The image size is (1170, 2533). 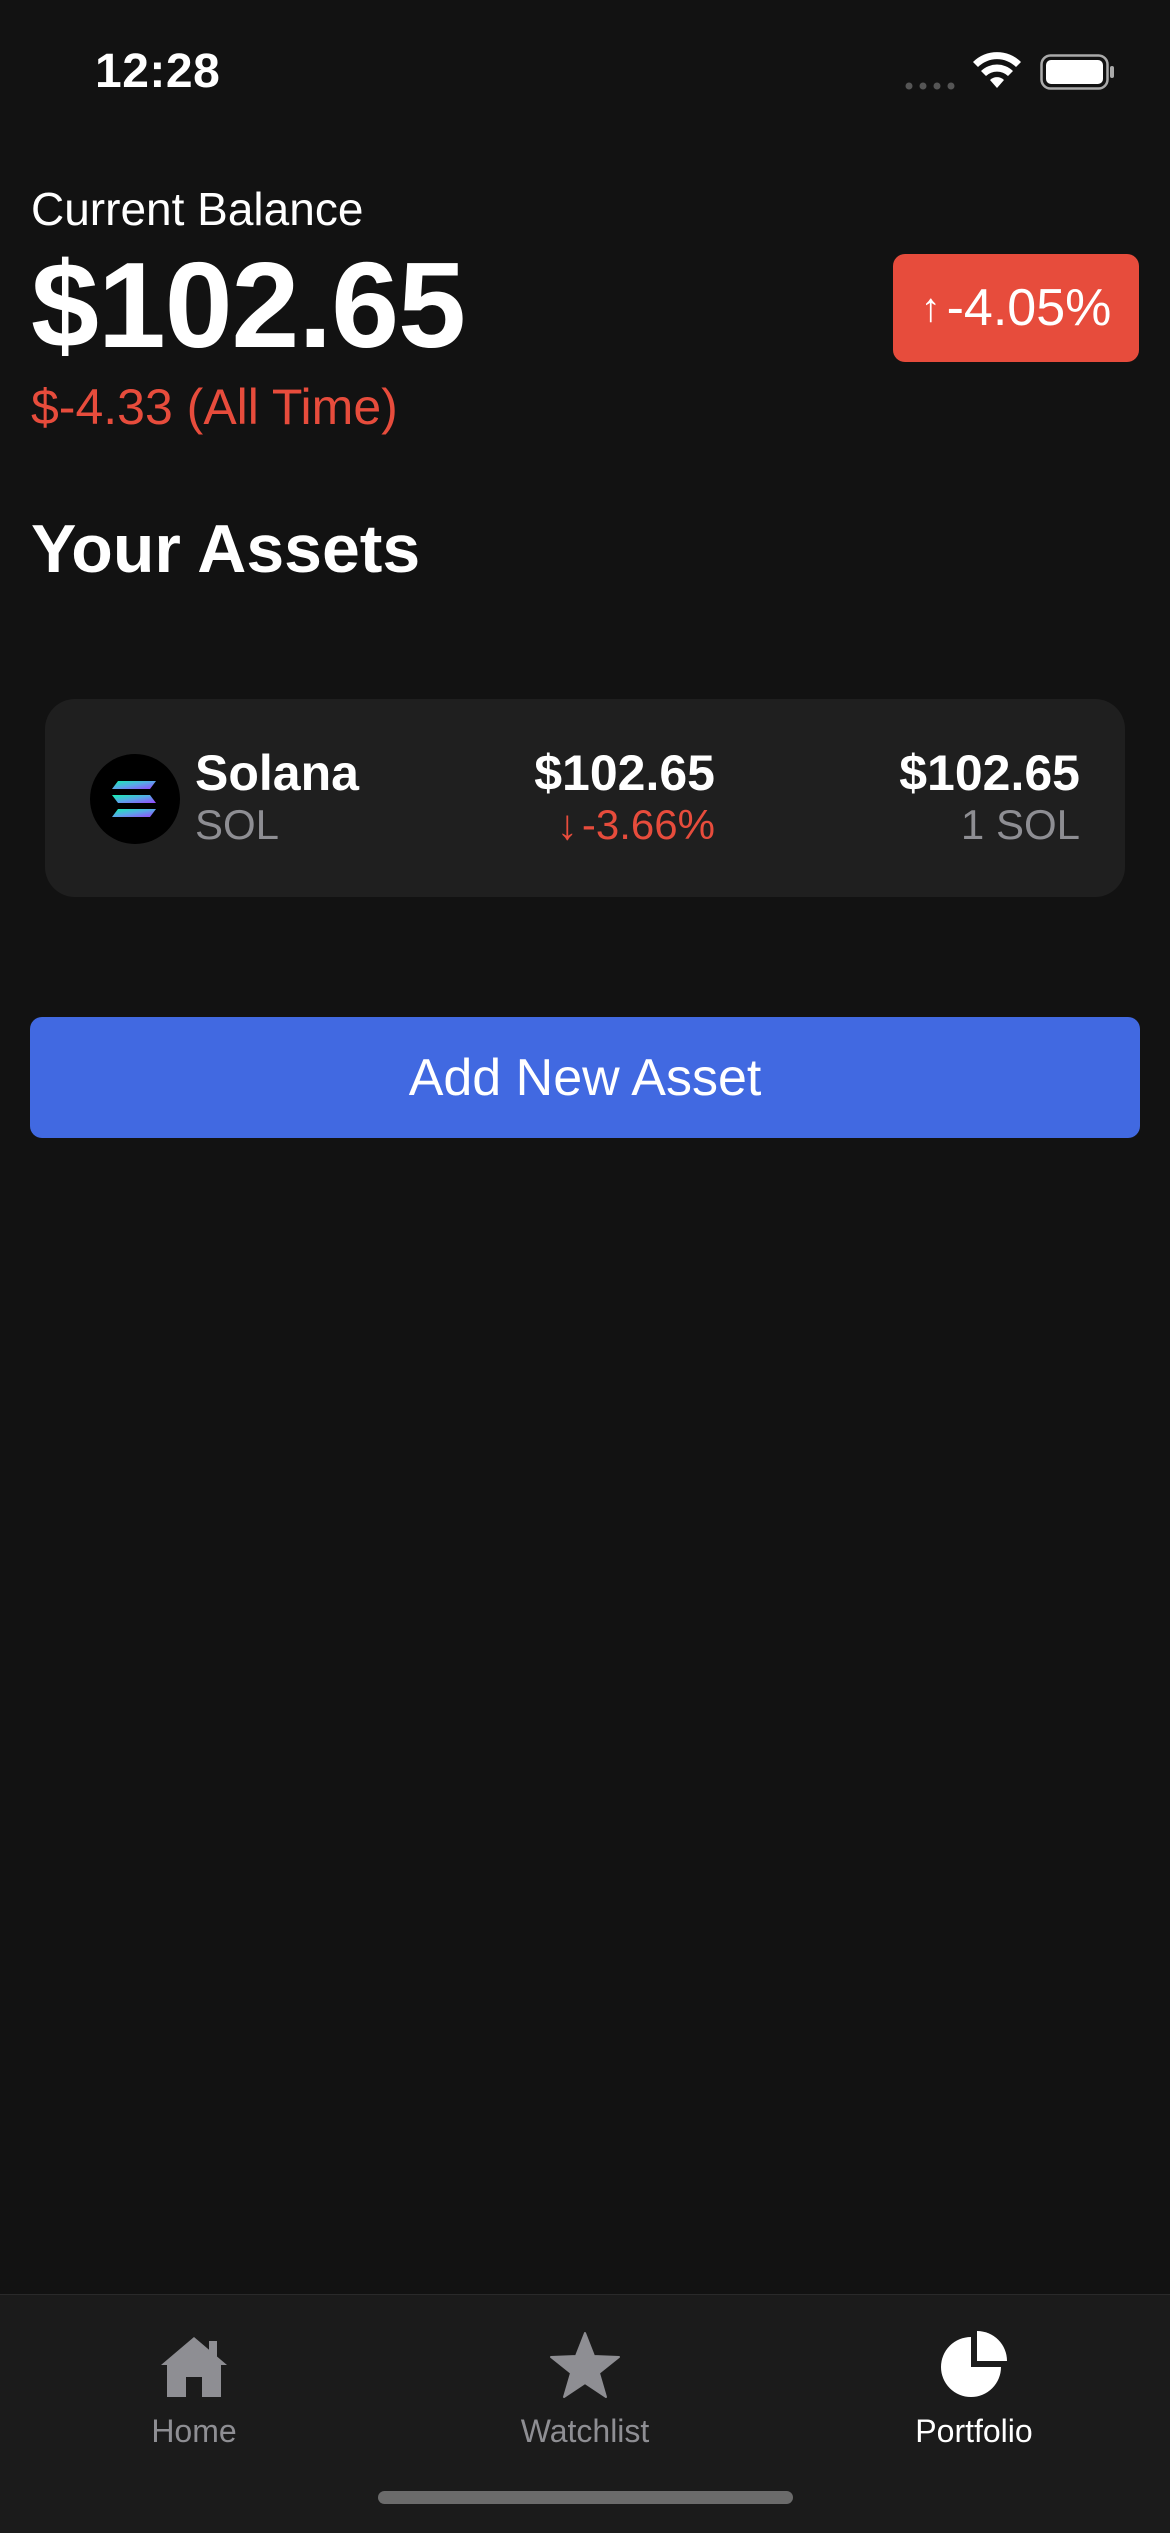 I want to click on tab-portfolio-label: Portfolio, so click(x=974, y=2431).